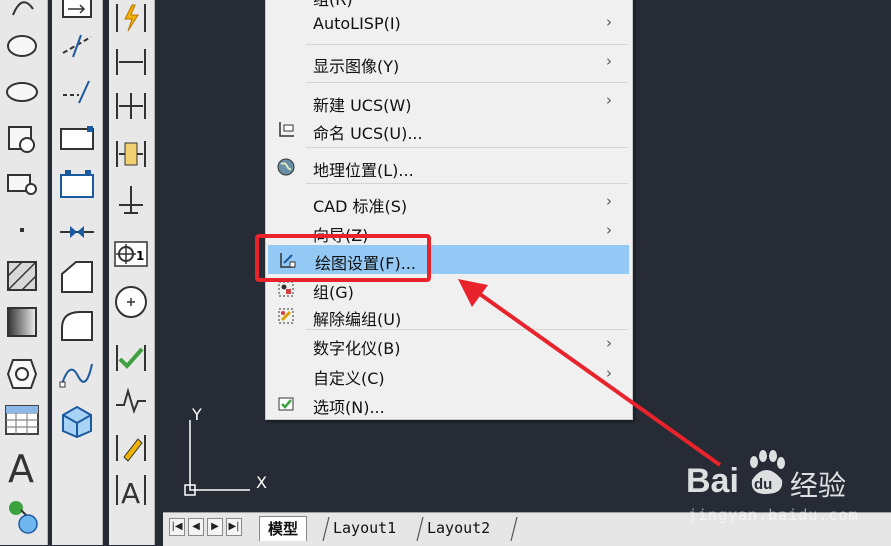 This screenshot has height=546, width=891. I want to click on tab-model: 模型, so click(283, 528).